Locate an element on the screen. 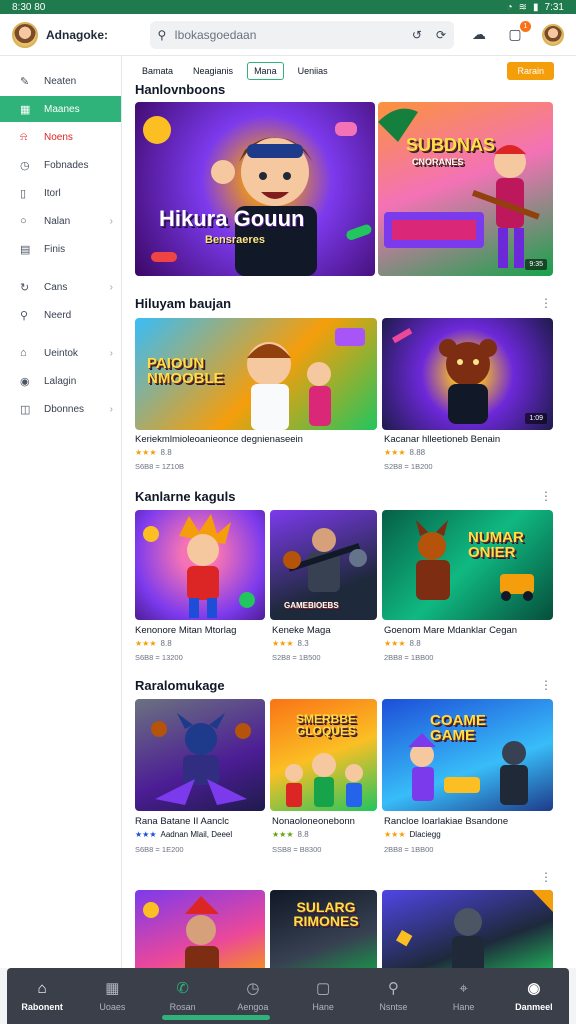  game-art-title: PAIOUN NMOOBLE is located at coordinates (185, 371).